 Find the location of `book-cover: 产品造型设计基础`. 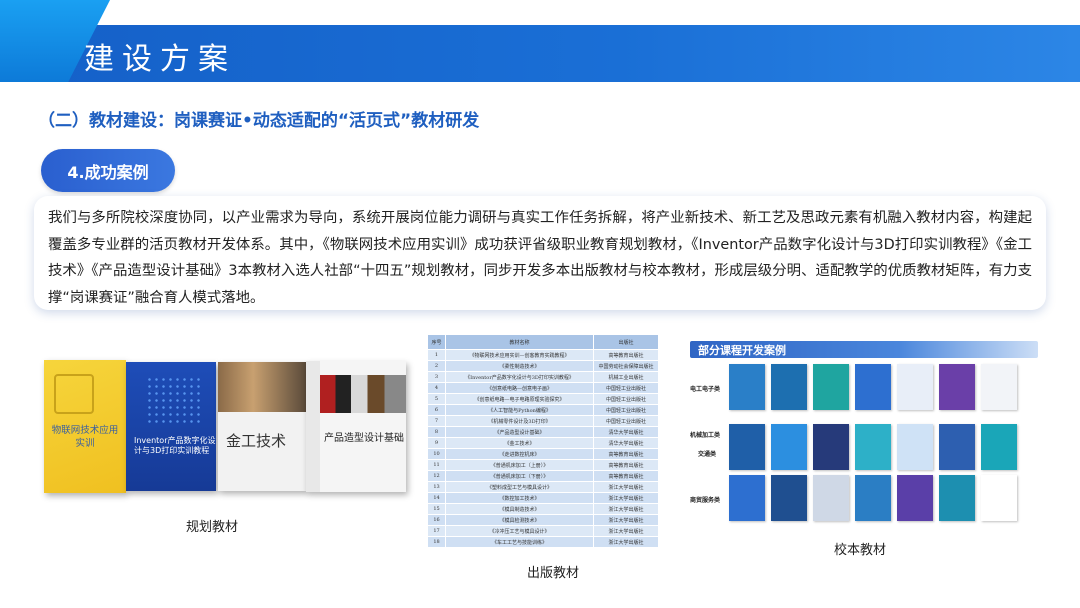

book-cover: 产品造型设计基础 is located at coordinates (356, 426).